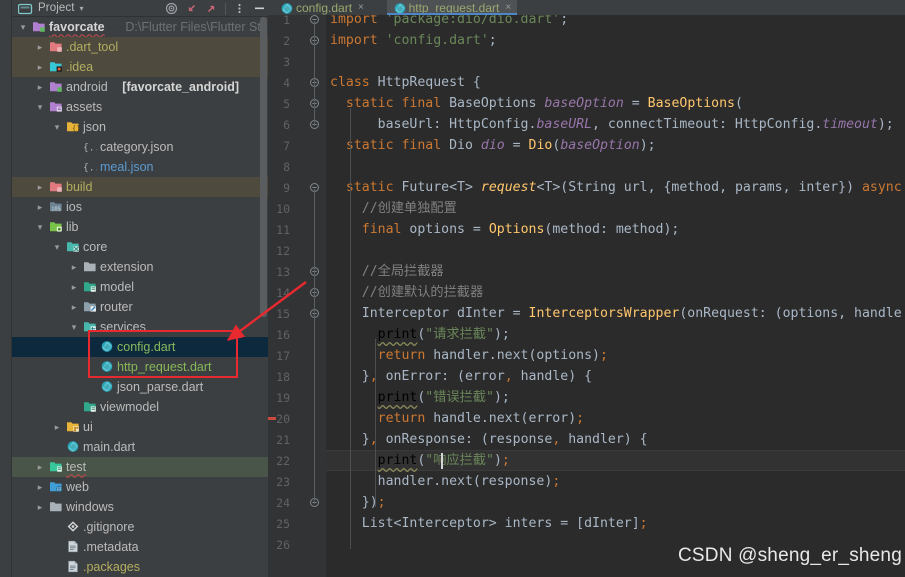  What do you see at coordinates (406, 292) in the screenshot?
I see `code-line-14: //创建默认的拦截器` at bounding box center [406, 292].